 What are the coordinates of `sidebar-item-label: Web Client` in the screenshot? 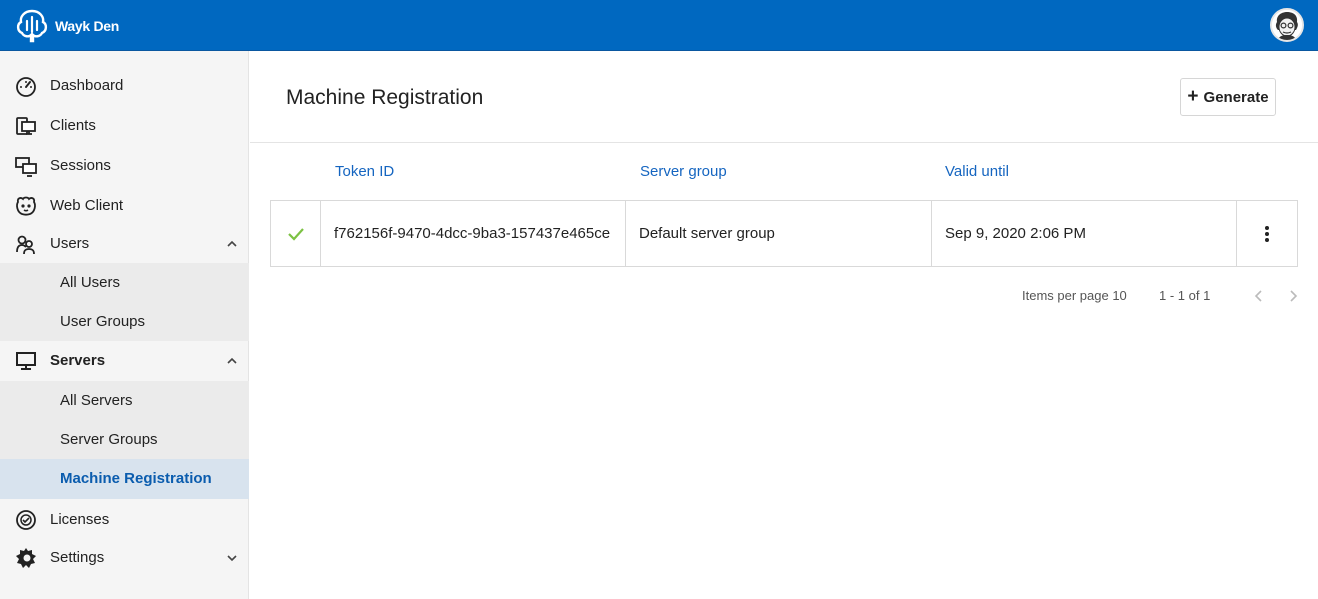 It's located at (87, 205).